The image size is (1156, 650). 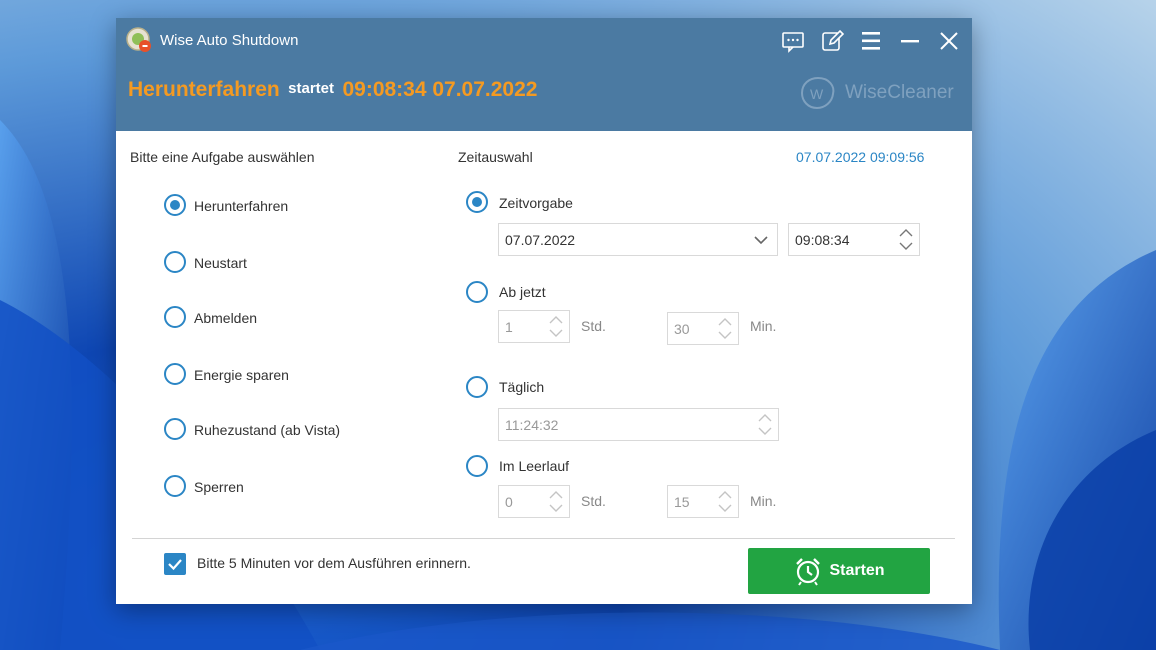 I want to click on preset-time-spinner: 09:08:34, so click(x=854, y=239).